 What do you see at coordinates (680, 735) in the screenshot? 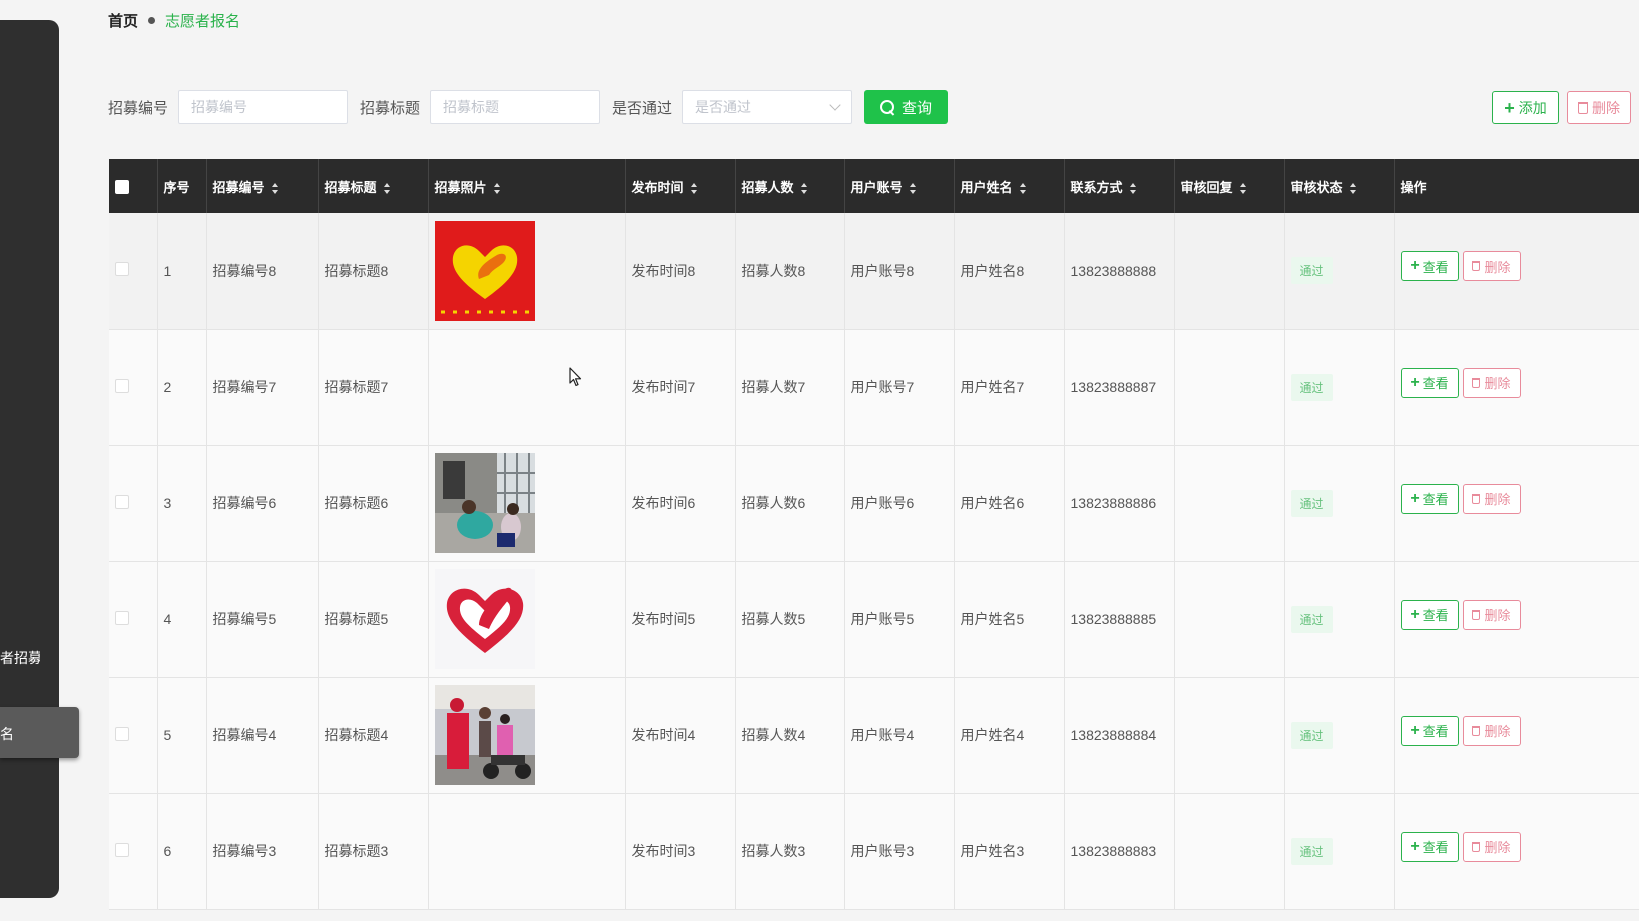
I see `time-cell: 发布时间4` at bounding box center [680, 735].